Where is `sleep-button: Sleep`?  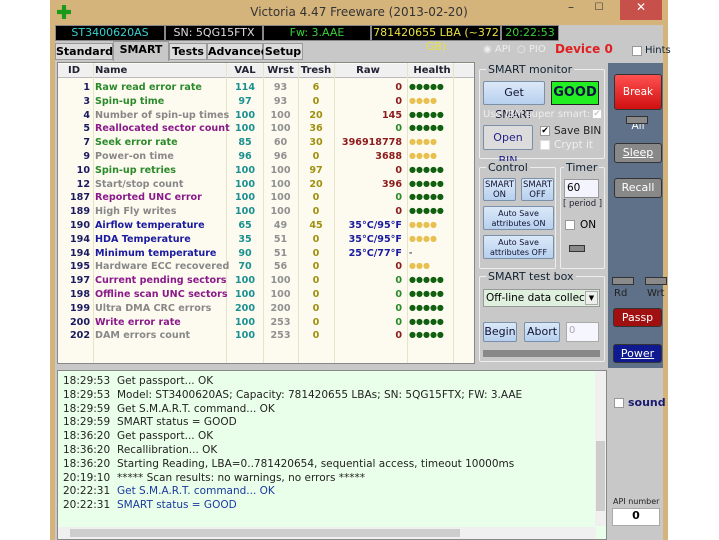 sleep-button: Sleep is located at coordinates (638, 153).